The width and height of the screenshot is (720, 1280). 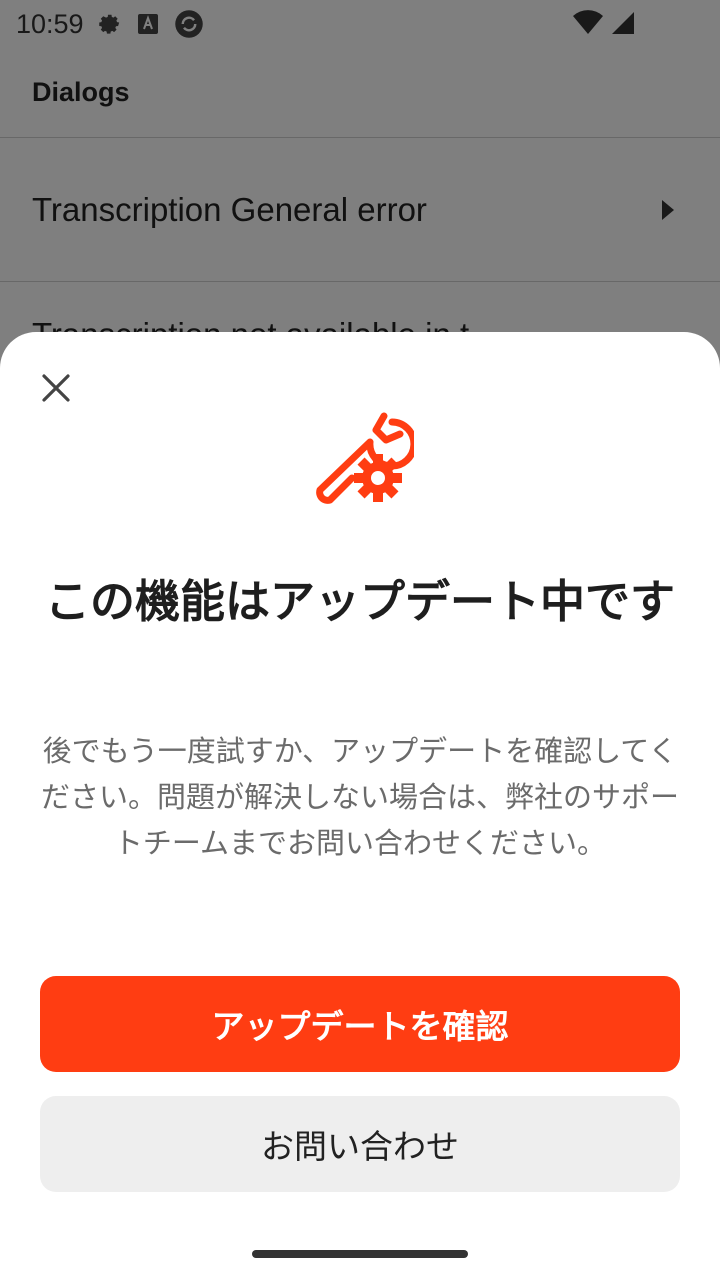 What do you see at coordinates (360, 1254) in the screenshot?
I see `home-indicator` at bounding box center [360, 1254].